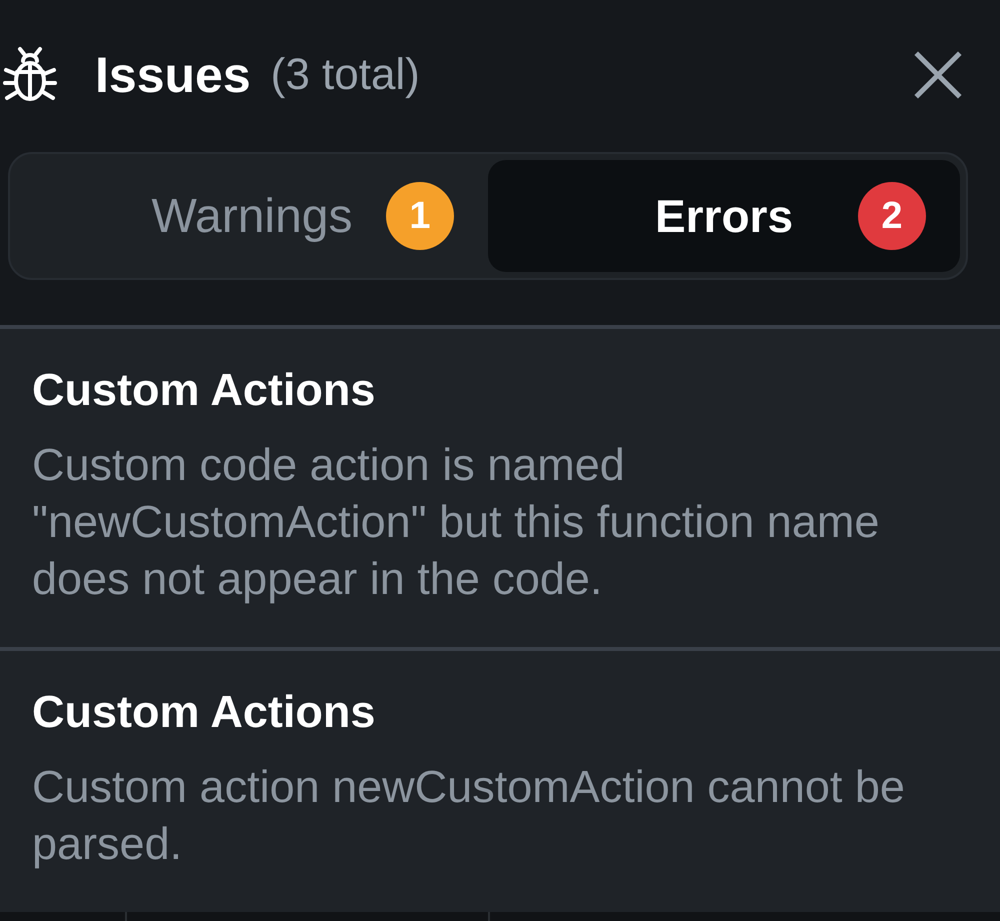 The image size is (1000, 921). What do you see at coordinates (469, 815) in the screenshot?
I see `issue-message: Custom action newCustomAction cannot be parsed.` at bounding box center [469, 815].